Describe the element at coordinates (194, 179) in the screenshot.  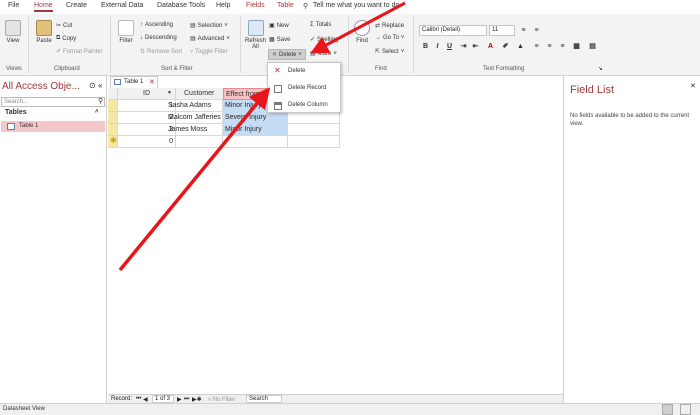
I see `annotation-arrow-to-delete-record` at that location.